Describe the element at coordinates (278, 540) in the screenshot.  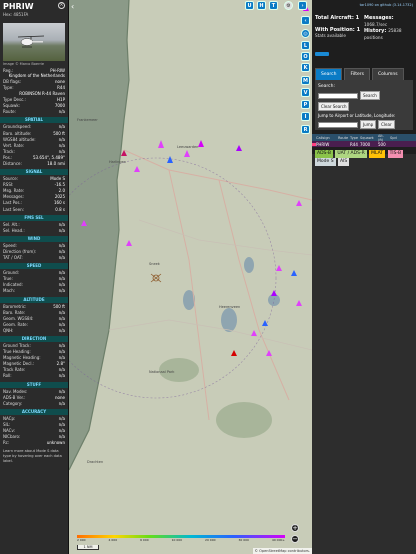
I see `legend-tick: 40 000+` at that location.